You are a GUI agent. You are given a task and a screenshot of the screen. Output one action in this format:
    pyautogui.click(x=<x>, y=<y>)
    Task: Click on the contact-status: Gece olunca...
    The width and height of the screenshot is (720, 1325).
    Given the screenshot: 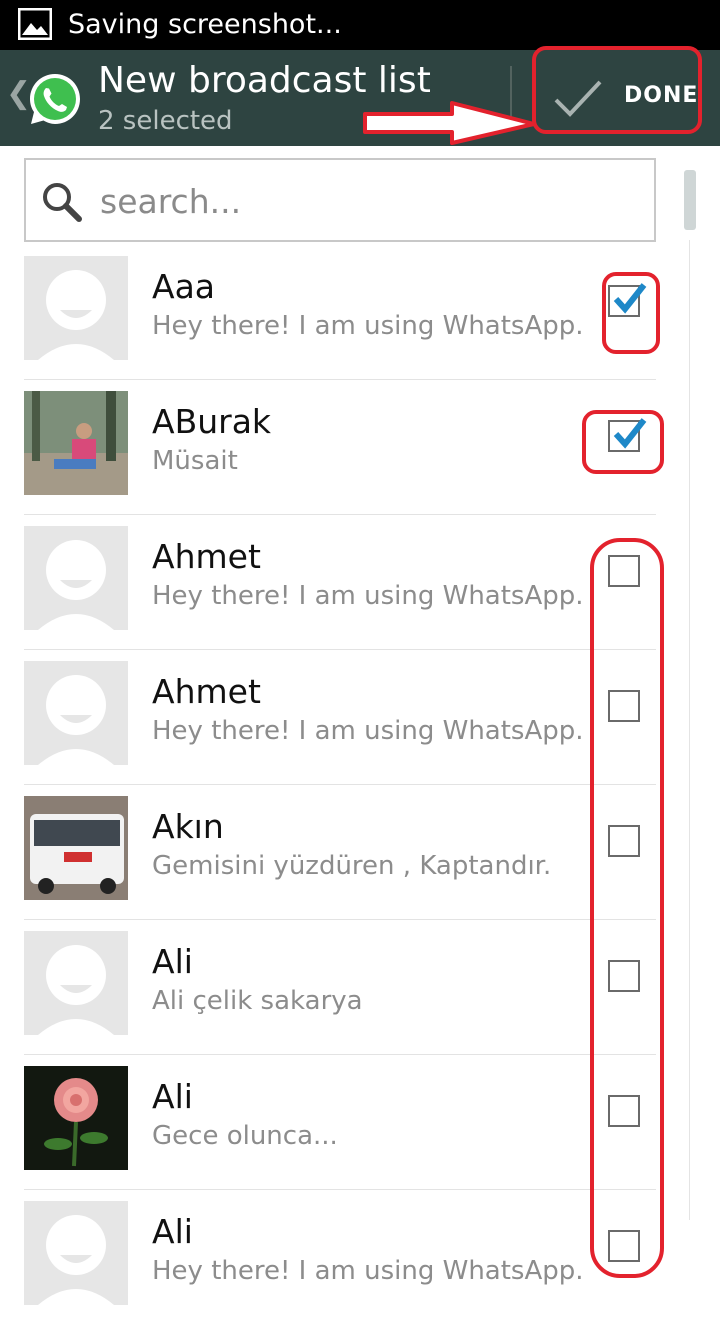 What is the action you would take?
    pyautogui.click(x=245, y=1136)
    